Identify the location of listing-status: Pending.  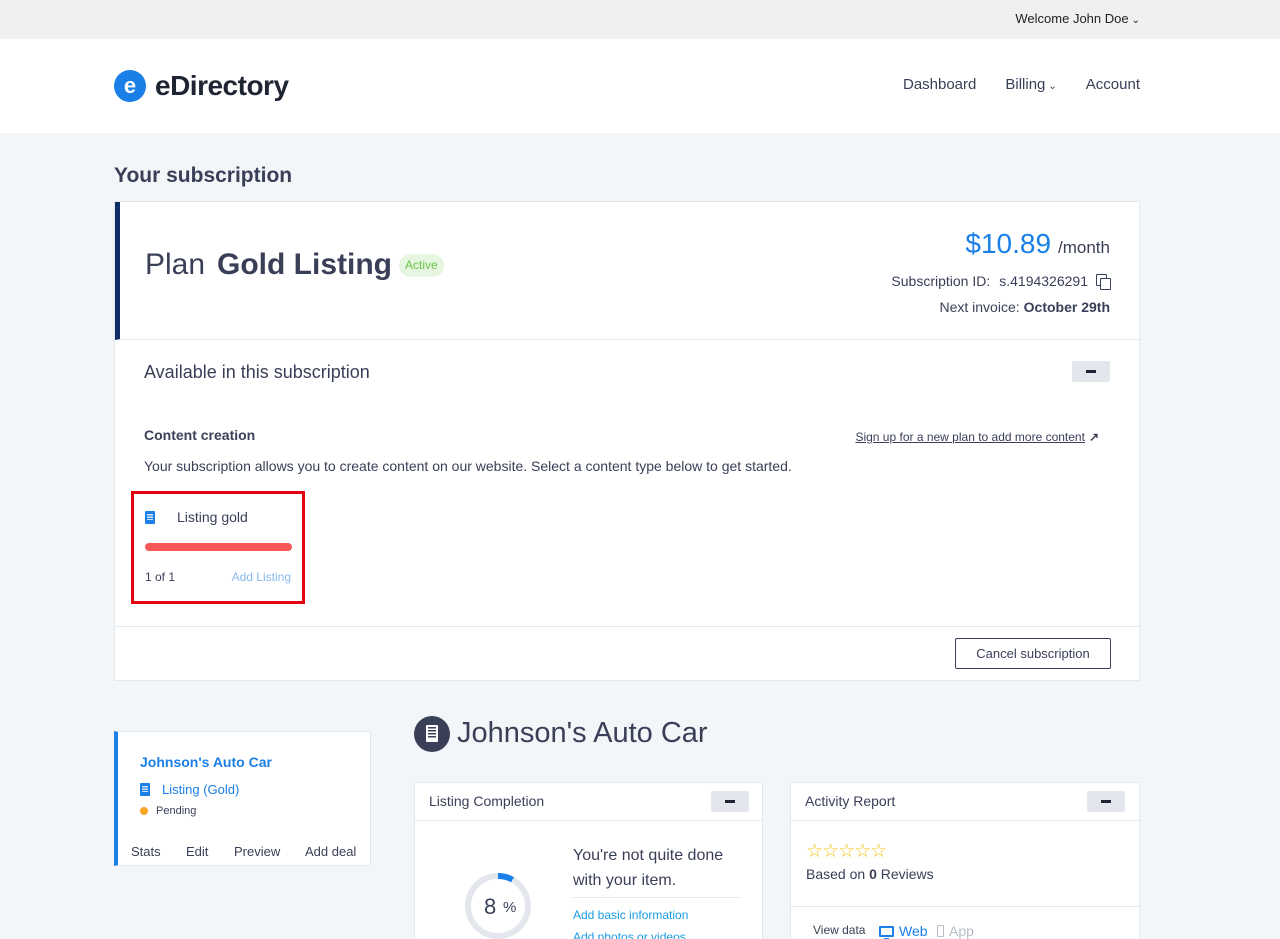
(176, 811).